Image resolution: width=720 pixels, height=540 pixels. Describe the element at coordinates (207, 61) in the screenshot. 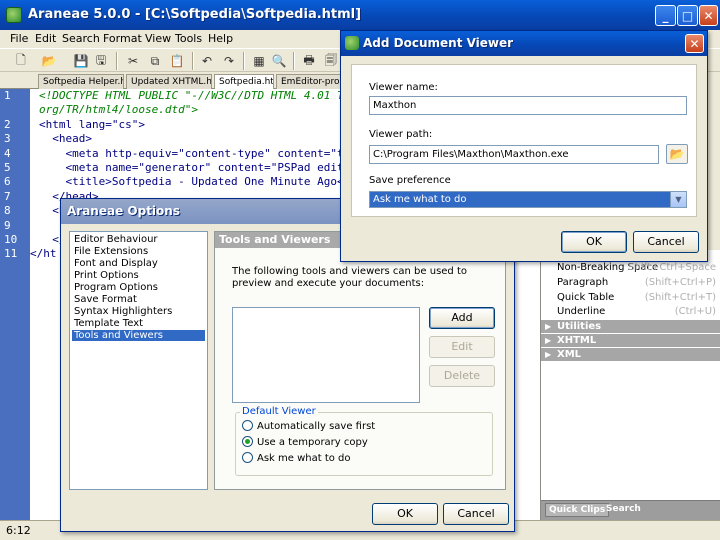

I see `undo-icon: ↶` at that location.